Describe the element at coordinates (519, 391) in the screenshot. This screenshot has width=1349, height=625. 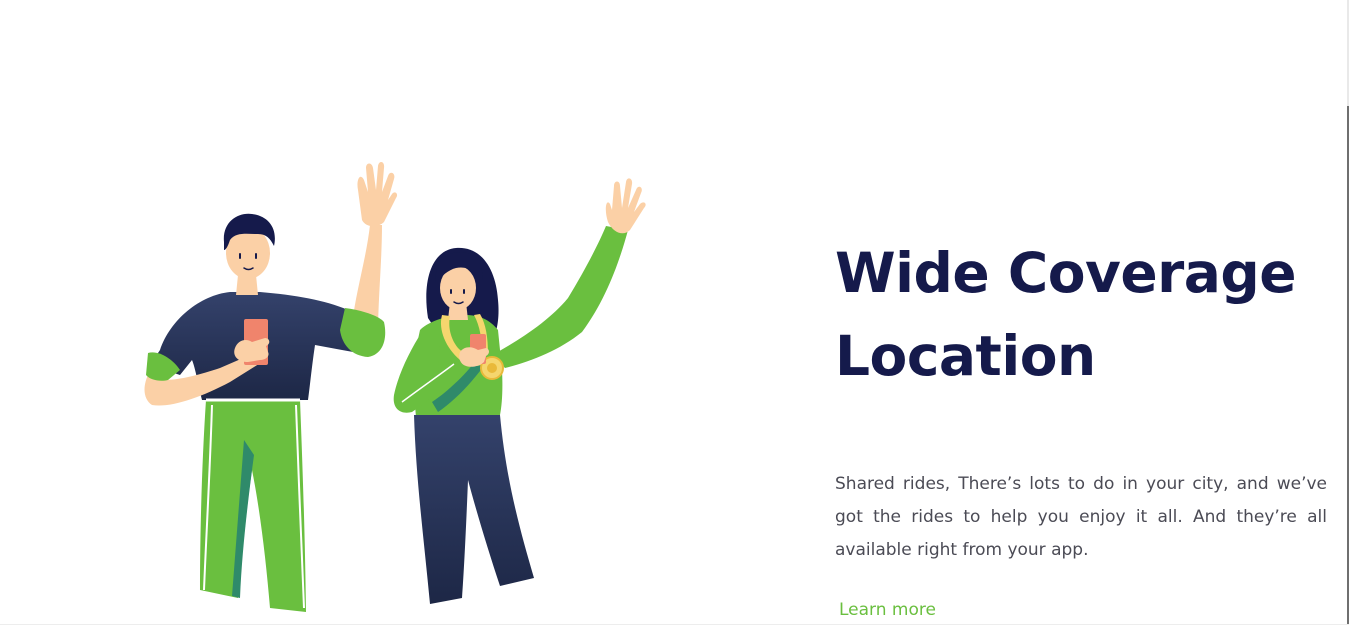
I see `woman-figure` at that location.